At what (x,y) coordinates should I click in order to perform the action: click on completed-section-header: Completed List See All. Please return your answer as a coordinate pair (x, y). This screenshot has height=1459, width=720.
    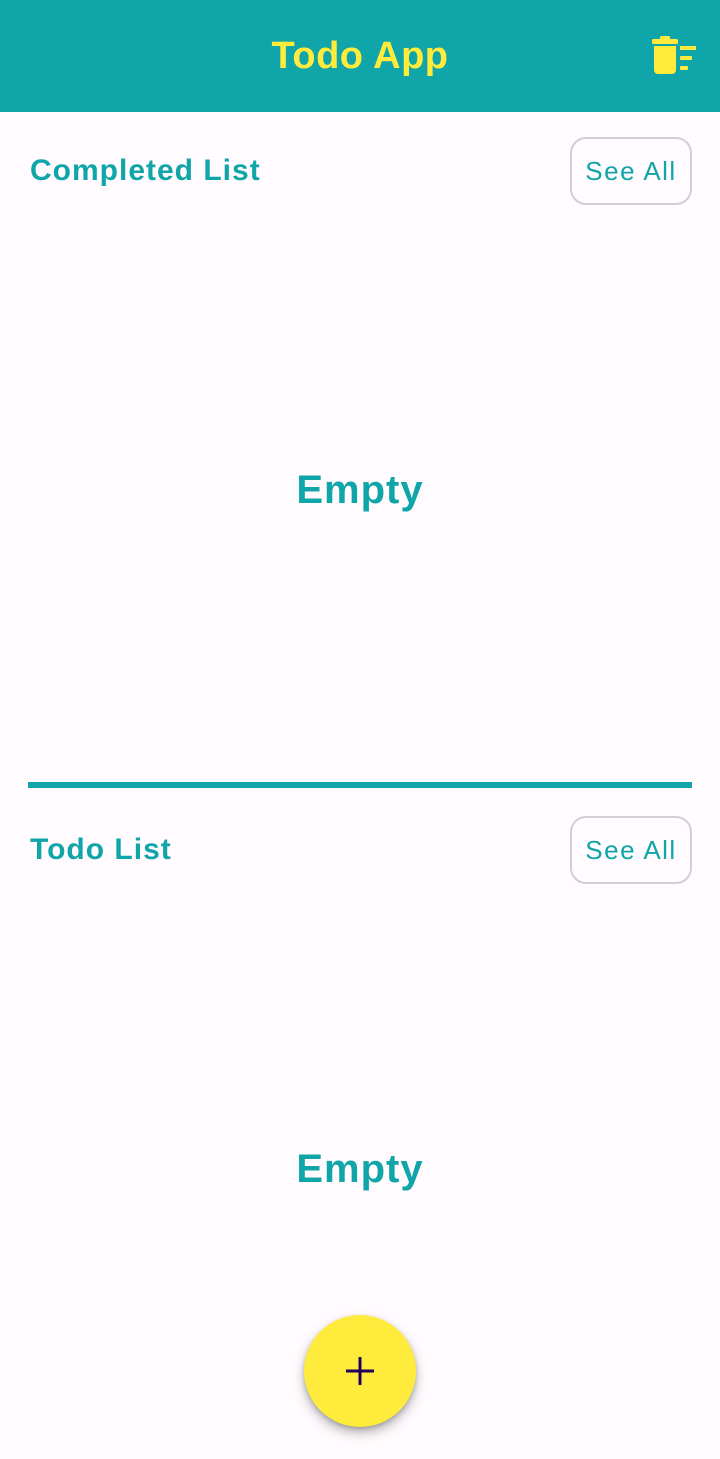
    Looking at the image, I should click on (361, 171).